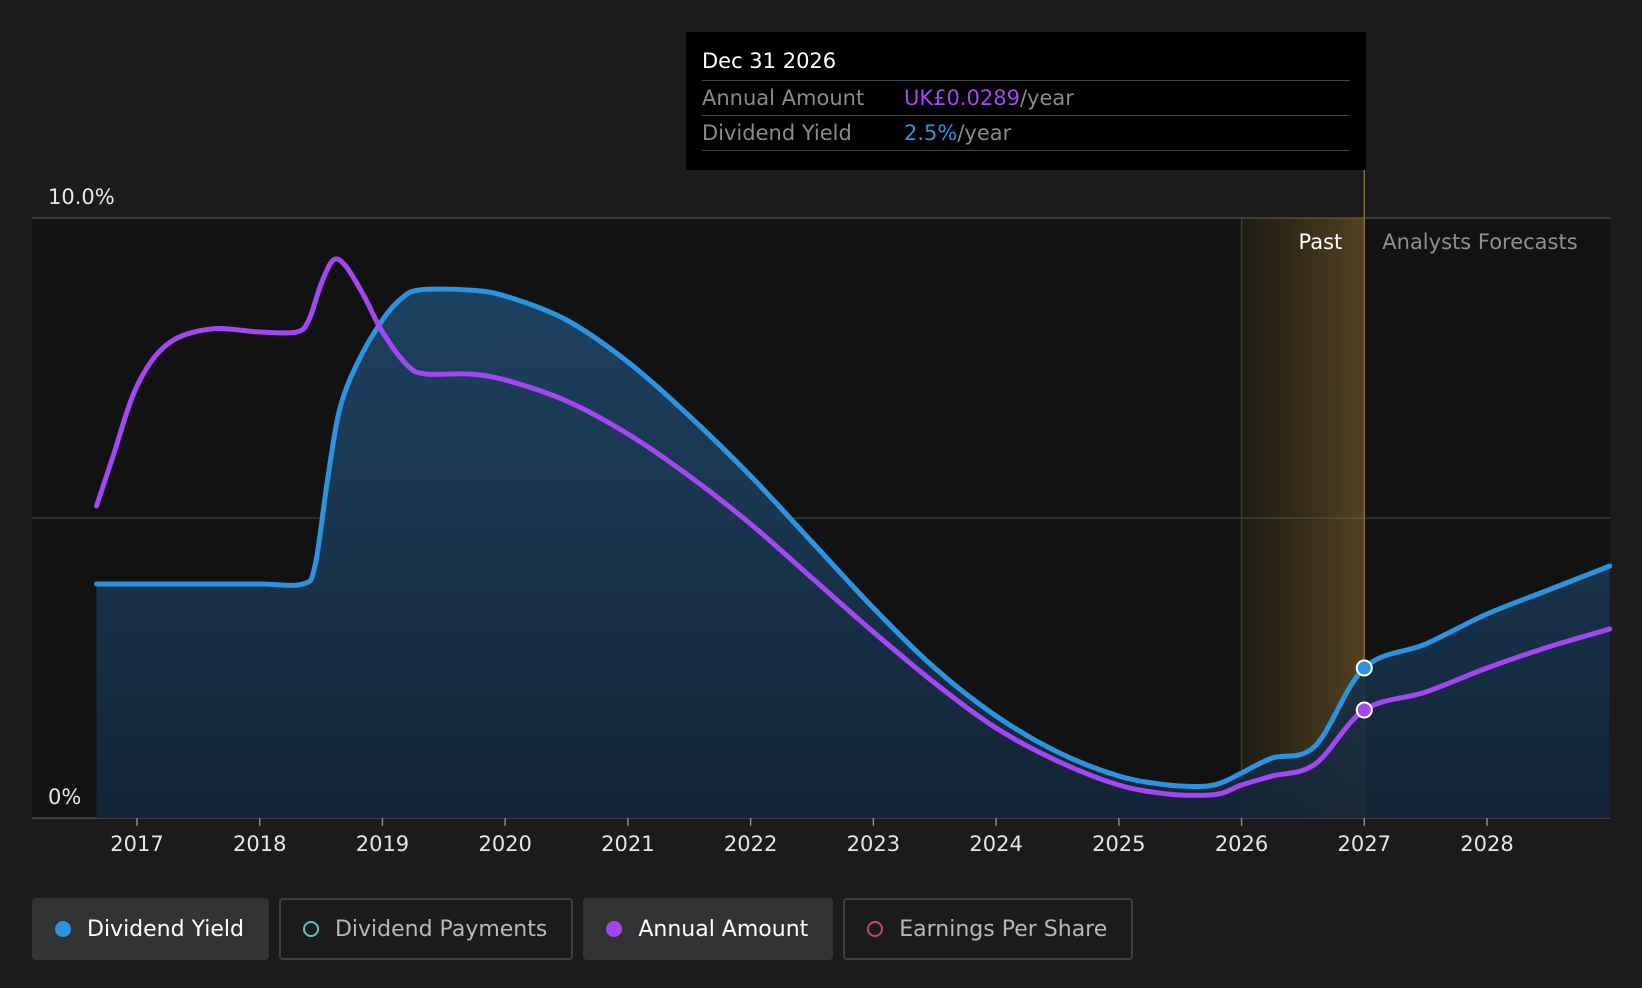 The height and width of the screenshot is (988, 1642). What do you see at coordinates (777, 133) in the screenshot?
I see `tooltip-label: Dividend Yield` at bounding box center [777, 133].